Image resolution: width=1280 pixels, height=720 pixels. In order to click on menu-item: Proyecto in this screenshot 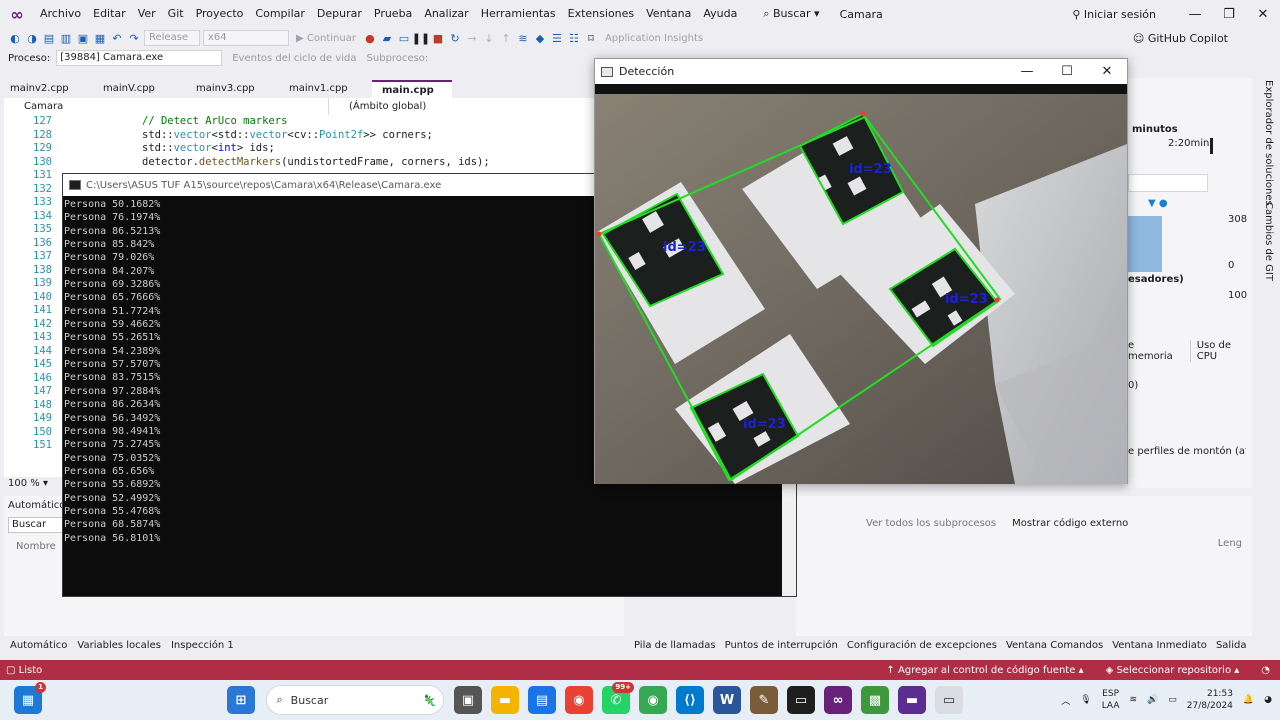, I will do `click(220, 14)`.